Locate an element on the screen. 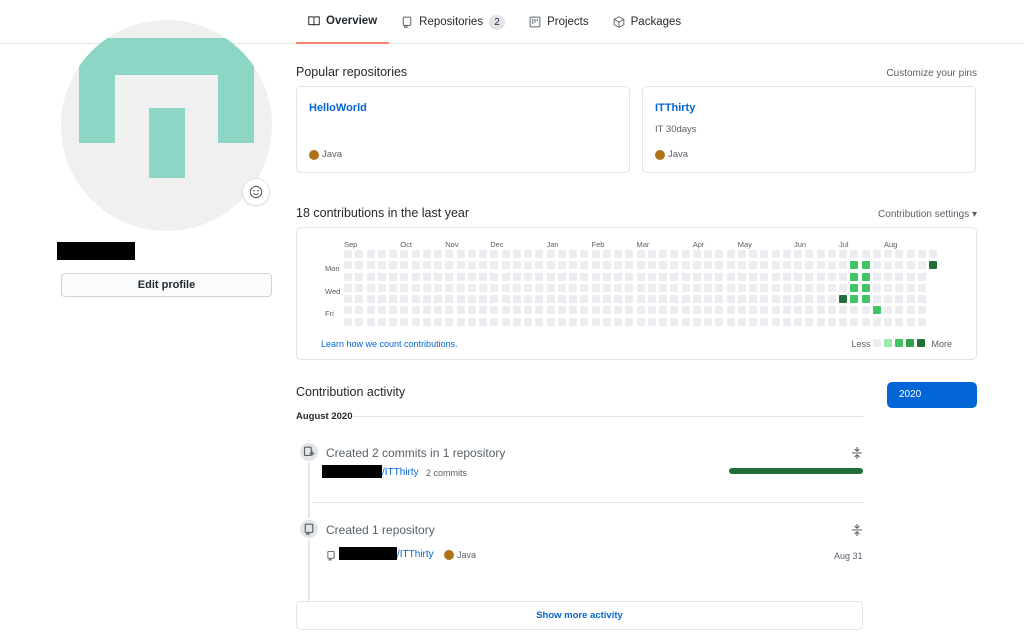 The width and height of the screenshot is (1024, 638). tab-overview: Overview is located at coordinates (343, 22).